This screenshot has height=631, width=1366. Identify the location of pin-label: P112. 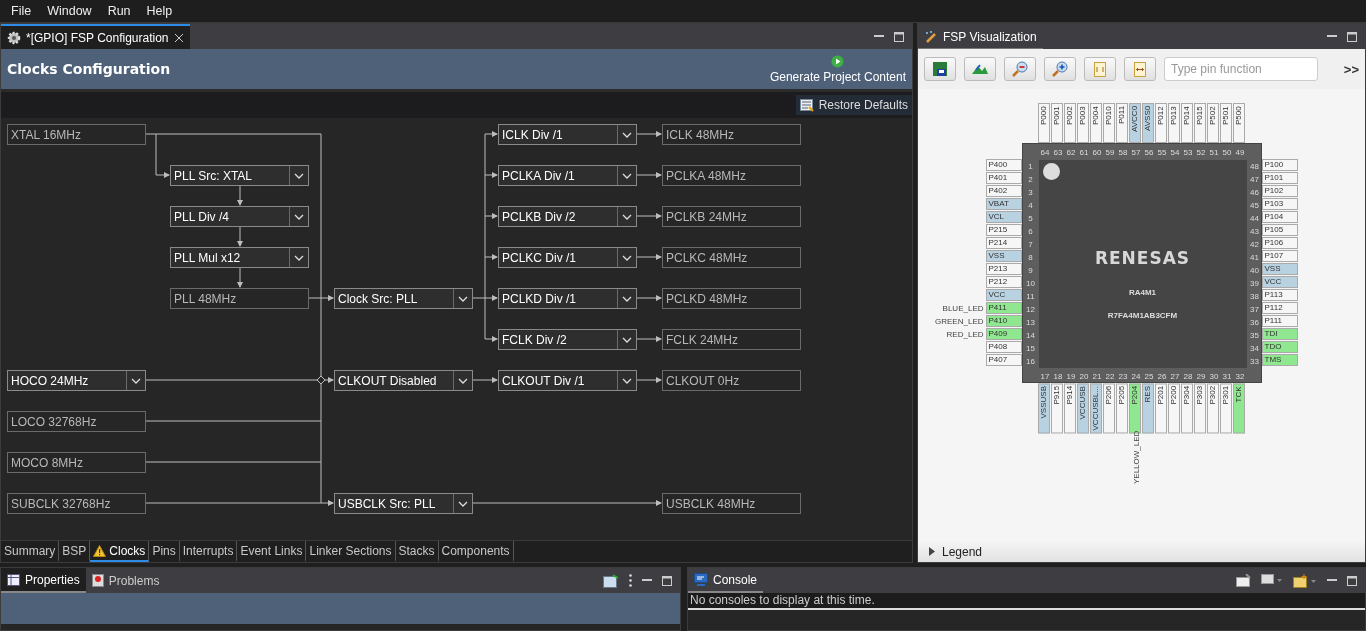
(1279, 308).